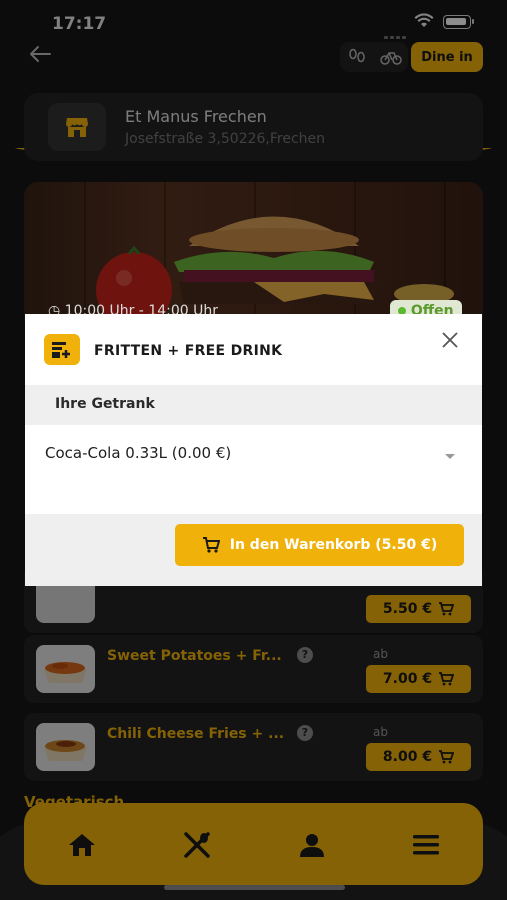 This screenshot has height=900, width=507. What do you see at coordinates (319, 545) in the screenshot?
I see `add-to-cart-button: In den Warenkorb (5.50 €)` at bounding box center [319, 545].